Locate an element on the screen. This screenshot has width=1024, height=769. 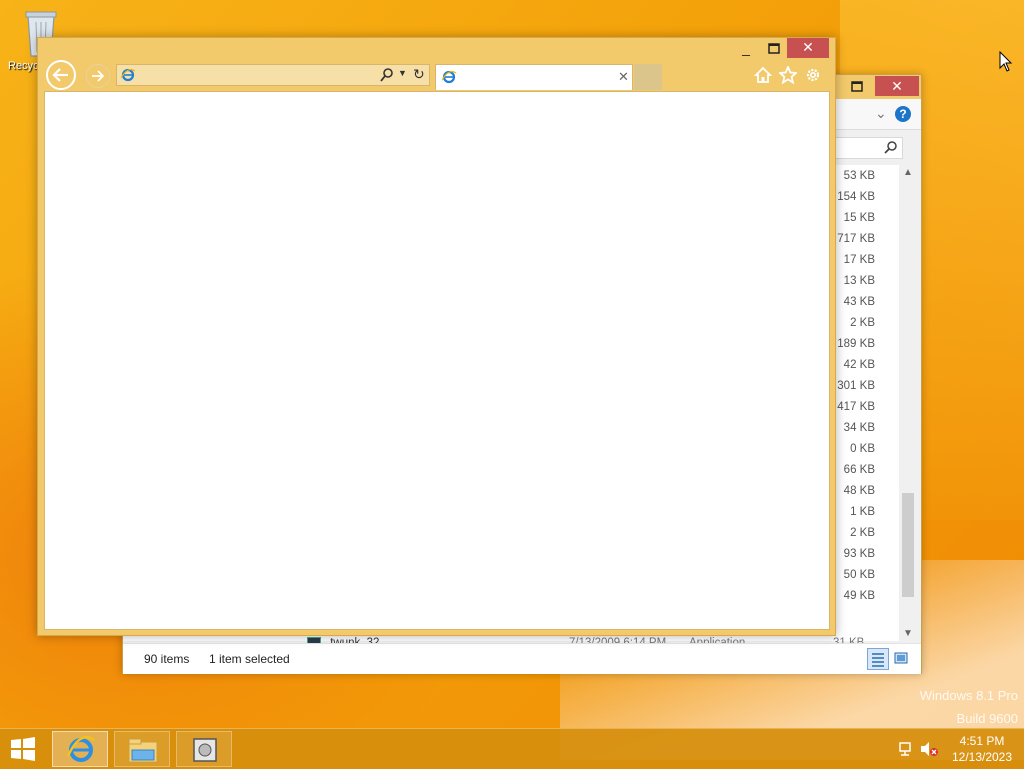
recycle-bin-label: Recyc is located at coordinates (23, 66).